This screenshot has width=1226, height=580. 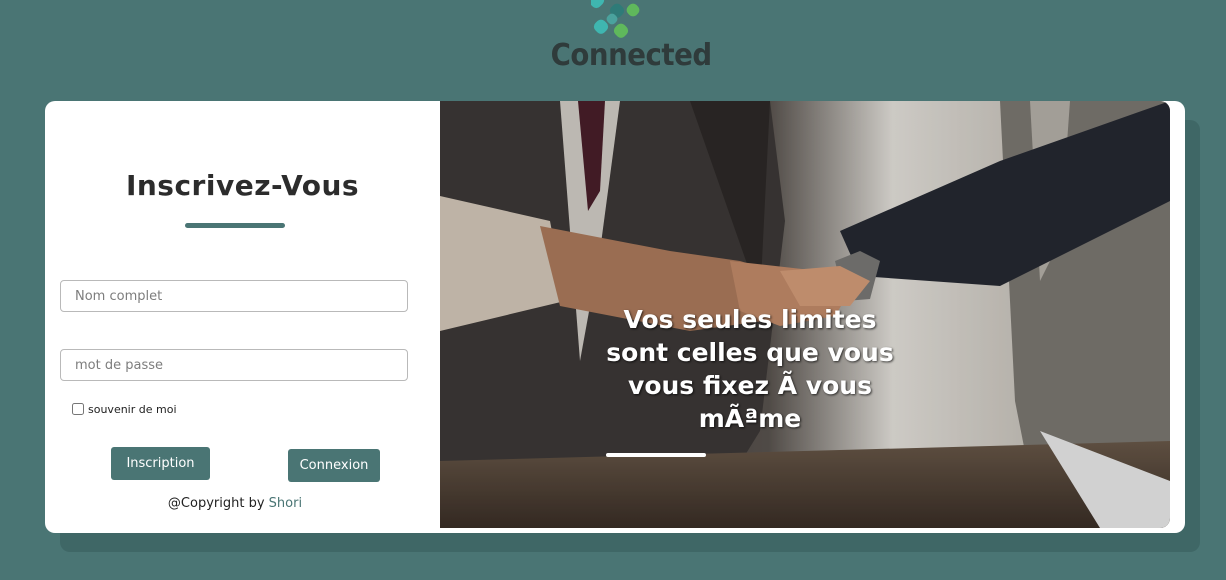 I want to click on remember-me-label: souvenir de moi, so click(x=132, y=409).